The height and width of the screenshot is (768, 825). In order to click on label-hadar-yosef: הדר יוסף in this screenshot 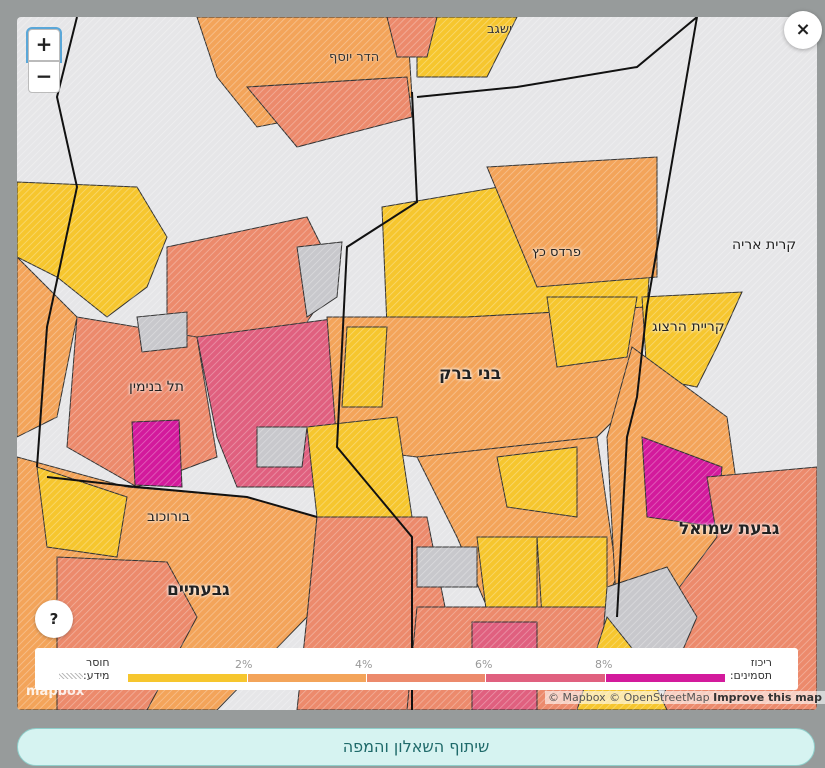, I will do `click(354, 57)`.